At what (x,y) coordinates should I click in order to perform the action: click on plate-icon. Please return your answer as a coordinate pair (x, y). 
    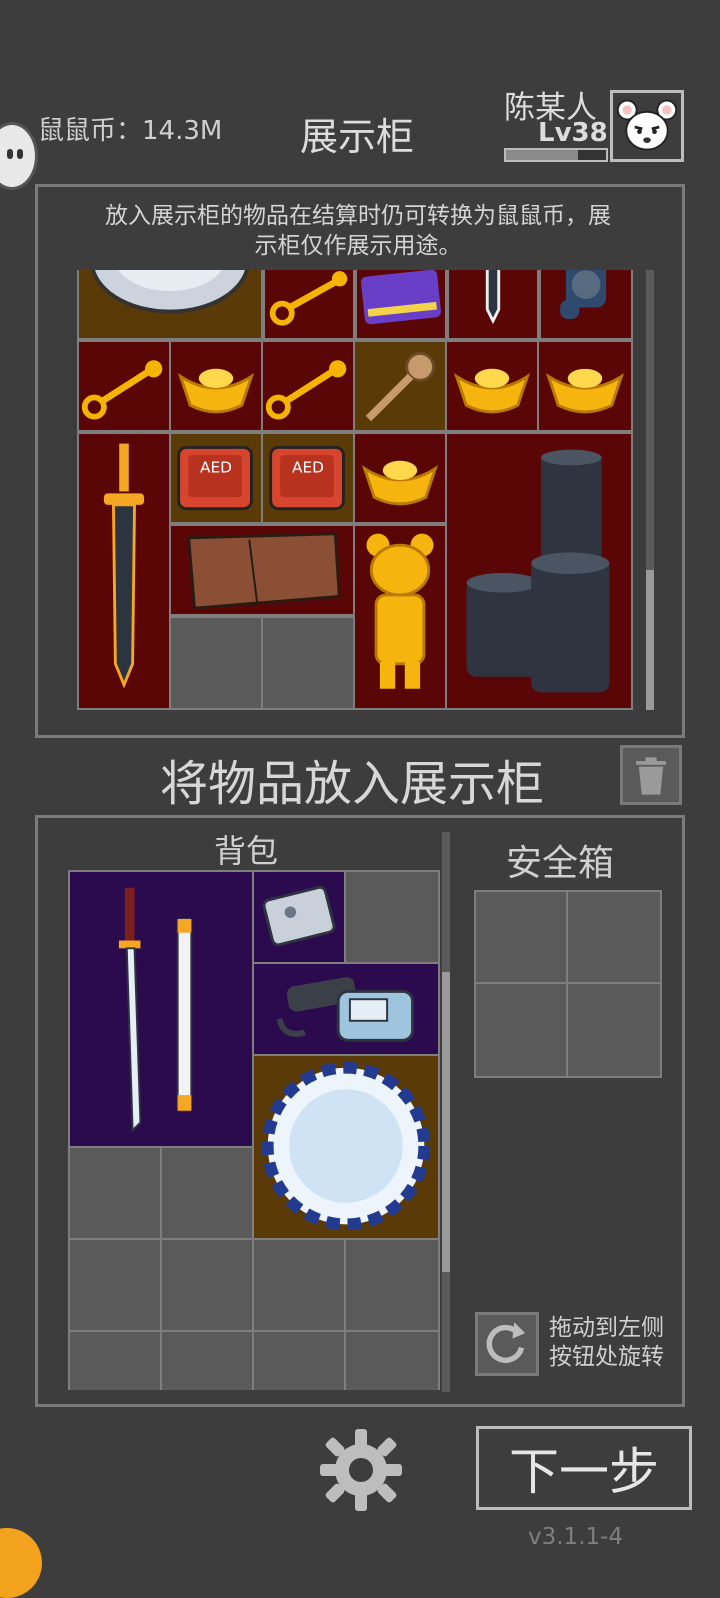
    Looking at the image, I should click on (170, 292).